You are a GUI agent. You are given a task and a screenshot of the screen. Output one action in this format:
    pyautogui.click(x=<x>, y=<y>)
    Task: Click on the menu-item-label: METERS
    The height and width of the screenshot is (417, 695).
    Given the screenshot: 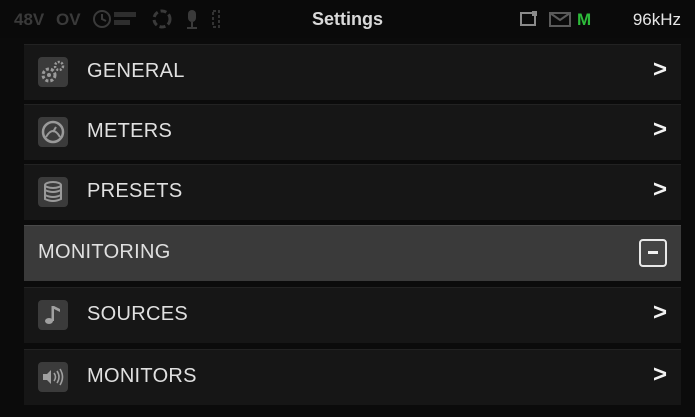 What is the action you would take?
    pyautogui.click(x=130, y=131)
    